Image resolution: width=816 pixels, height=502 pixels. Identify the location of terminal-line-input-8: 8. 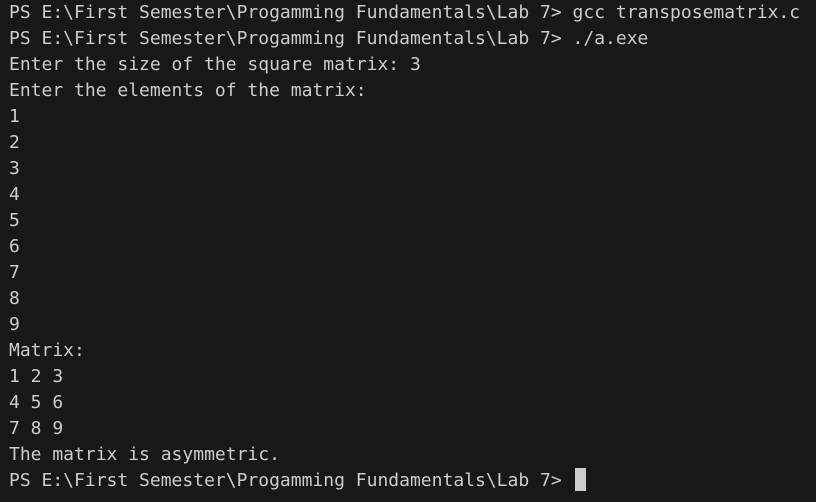
(14, 298).